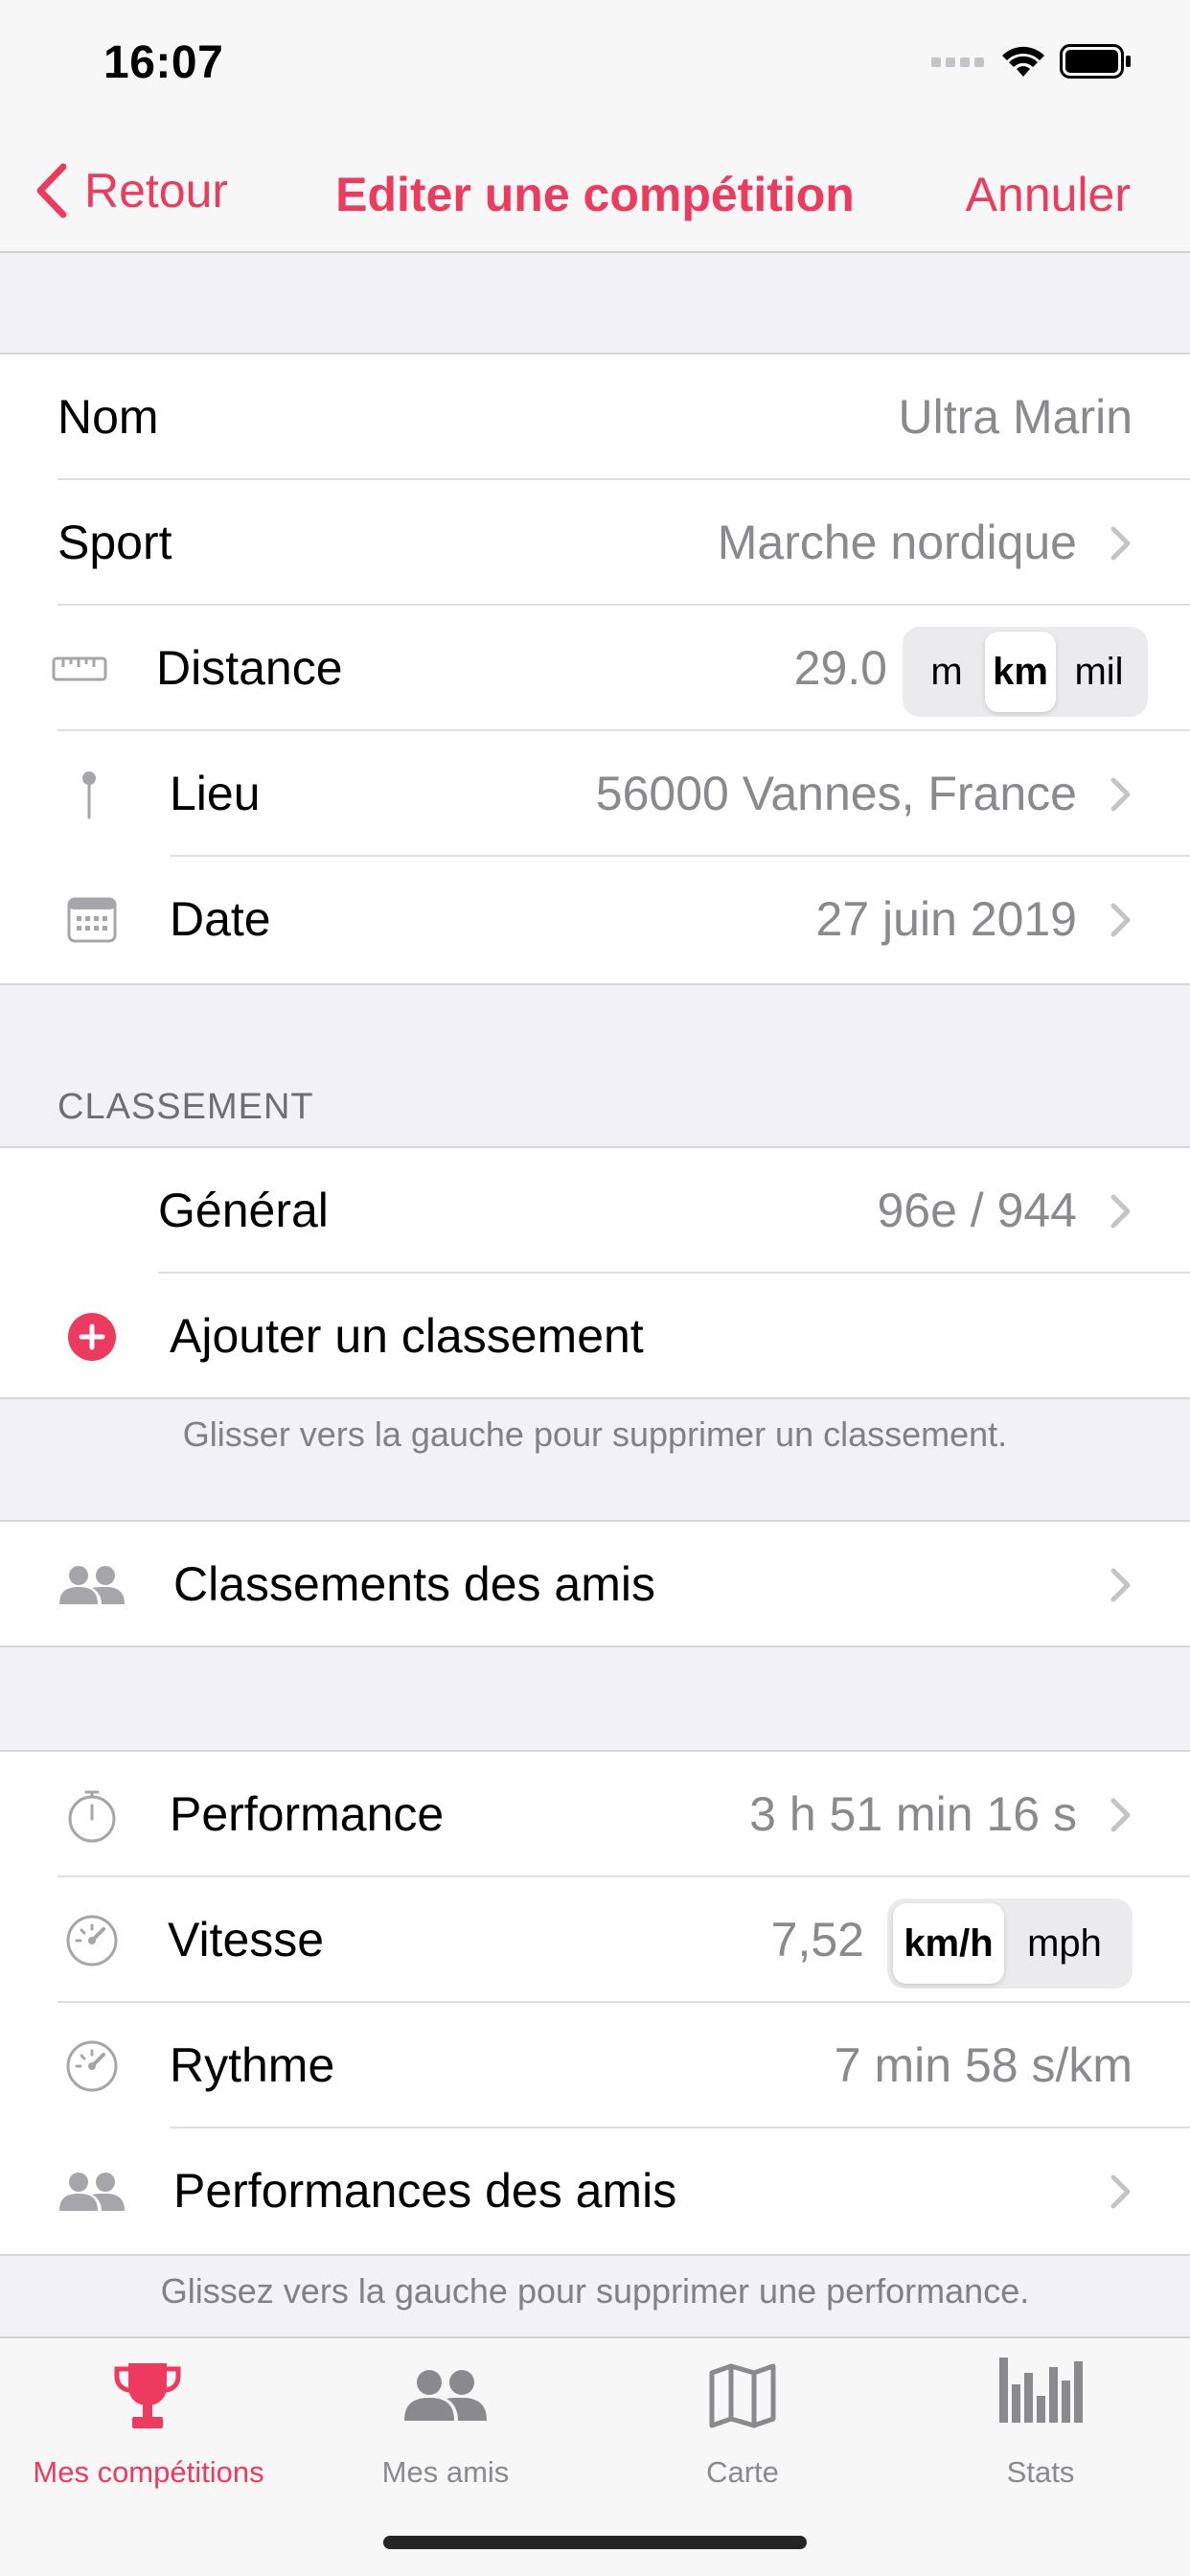 This screenshot has height=2576, width=1190. What do you see at coordinates (92, 1816) in the screenshot?
I see `stopwatch-icon` at bounding box center [92, 1816].